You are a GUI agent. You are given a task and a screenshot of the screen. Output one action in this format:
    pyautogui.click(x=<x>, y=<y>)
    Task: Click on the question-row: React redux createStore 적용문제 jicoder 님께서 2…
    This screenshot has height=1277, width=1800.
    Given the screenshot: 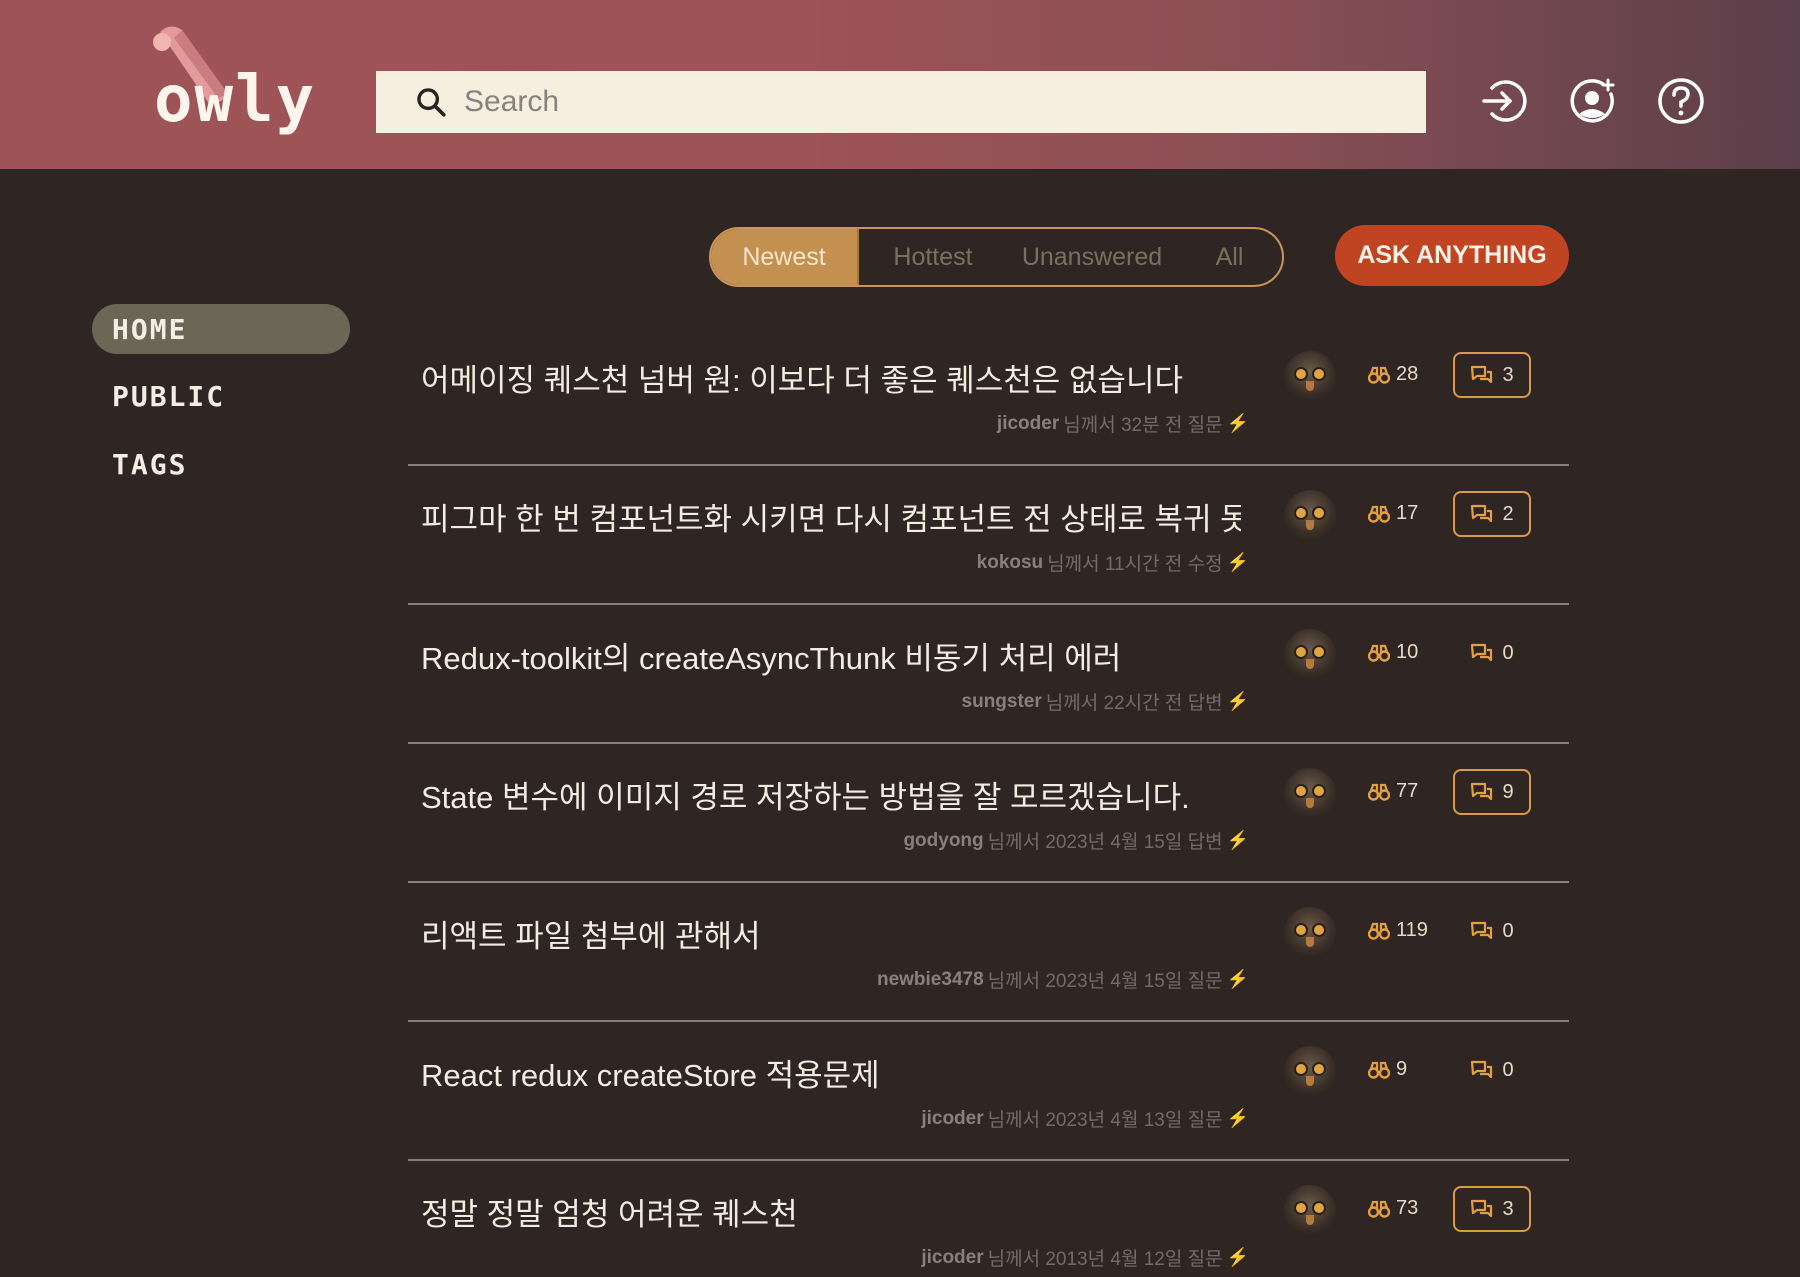 What is the action you would take?
    pyautogui.click(x=988, y=1091)
    